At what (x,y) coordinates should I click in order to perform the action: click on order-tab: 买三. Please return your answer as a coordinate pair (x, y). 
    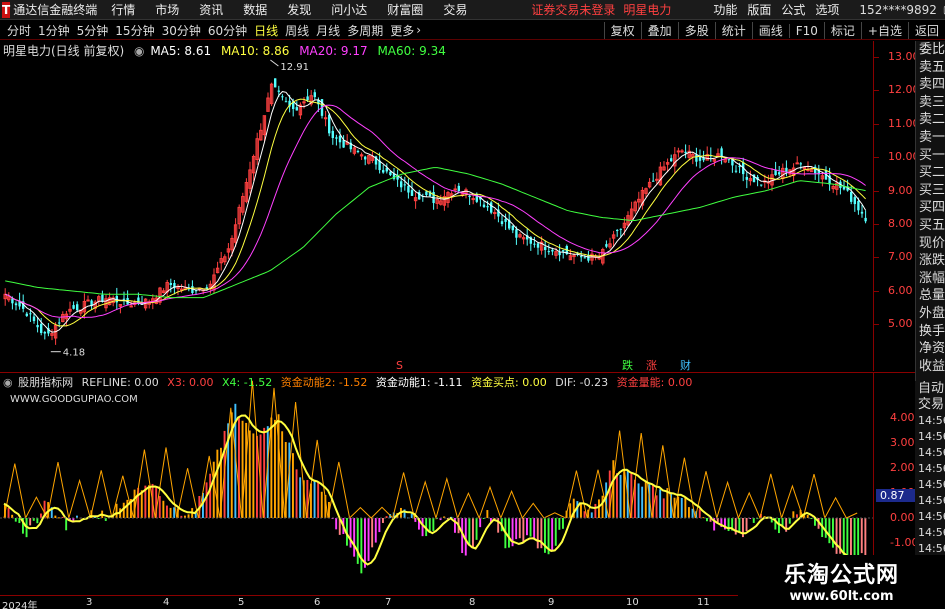
    Looking at the image, I should click on (930, 191).